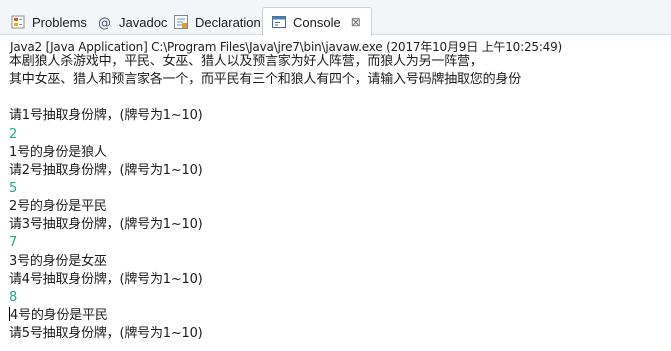  Describe the element at coordinates (59, 22) in the screenshot. I see `tab-problems-label: Problems` at that location.